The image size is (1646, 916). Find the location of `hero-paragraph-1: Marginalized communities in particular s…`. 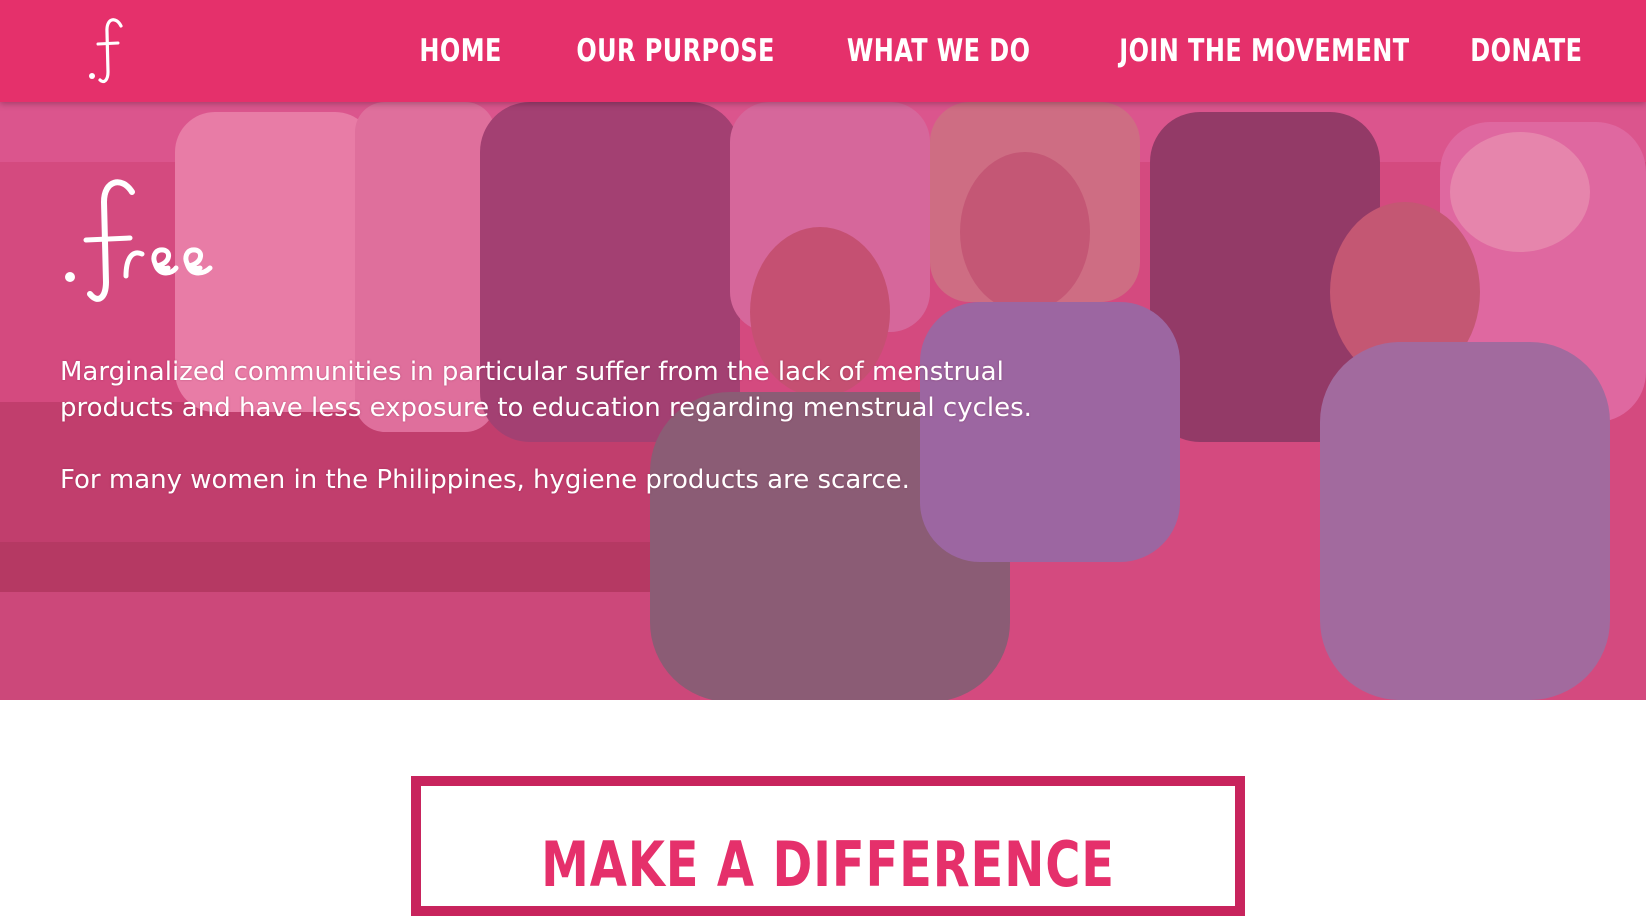

hero-paragraph-1: Marginalized communities in particular s… is located at coordinates (546, 390).